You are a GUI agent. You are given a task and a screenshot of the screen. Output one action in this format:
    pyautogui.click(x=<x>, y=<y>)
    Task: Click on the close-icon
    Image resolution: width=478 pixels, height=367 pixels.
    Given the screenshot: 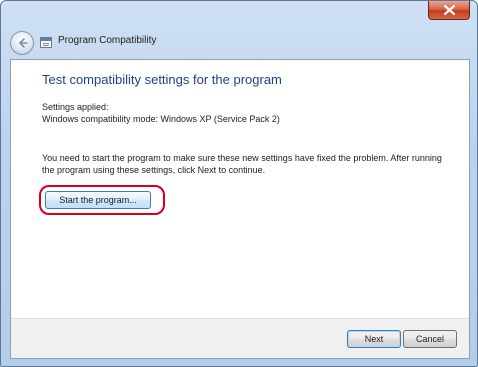 What is the action you would take?
    pyautogui.click(x=449, y=10)
    